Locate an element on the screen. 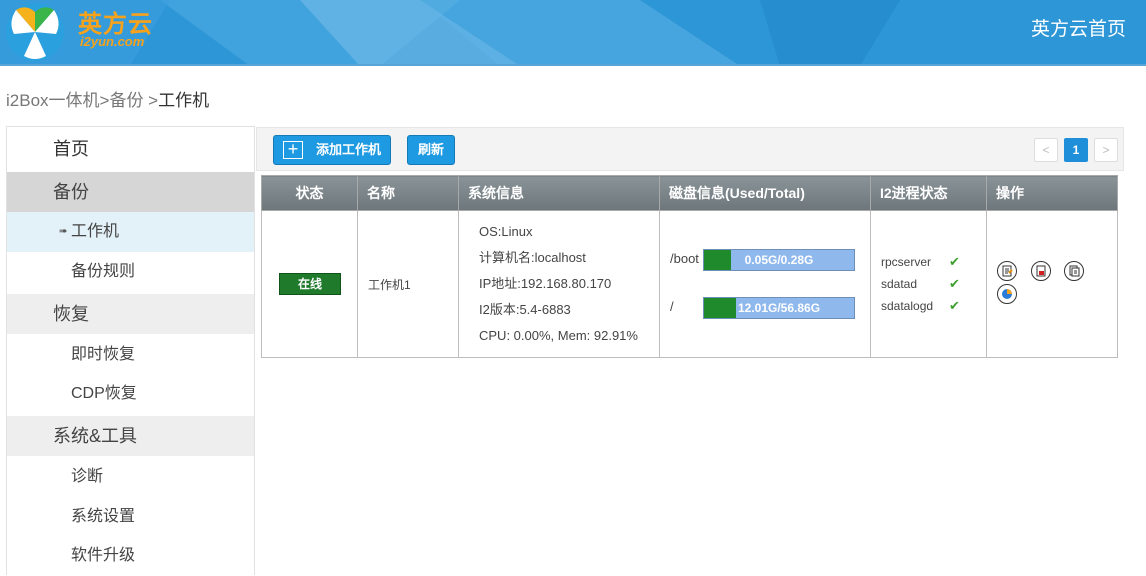  sidebar-group-system-tools: 系统&工具 is located at coordinates (130, 436).